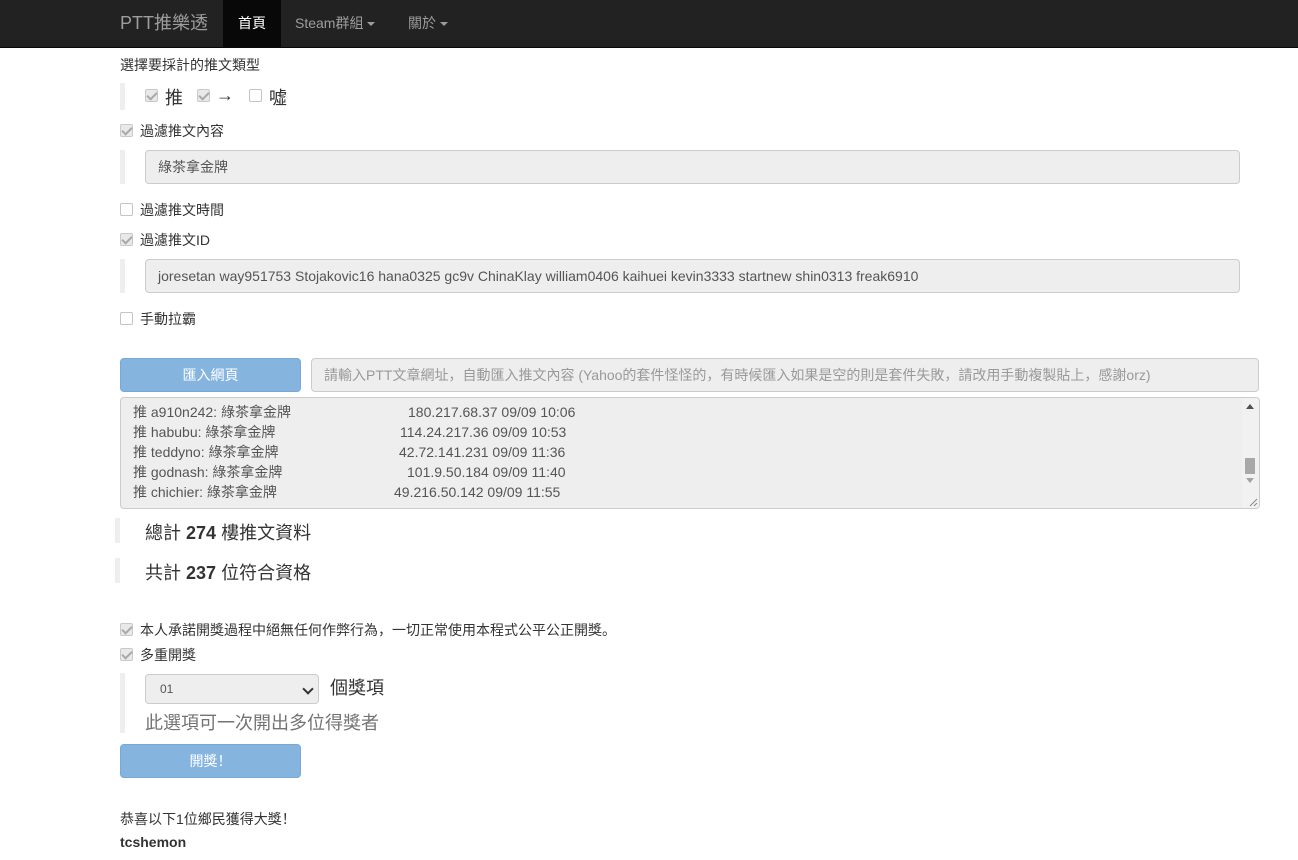 This screenshot has height=860, width=1298. What do you see at coordinates (477, 492) in the screenshot?
I see `push-meta: 49.216.50.142 09/09 11:55` at bounding box center [477, 492].